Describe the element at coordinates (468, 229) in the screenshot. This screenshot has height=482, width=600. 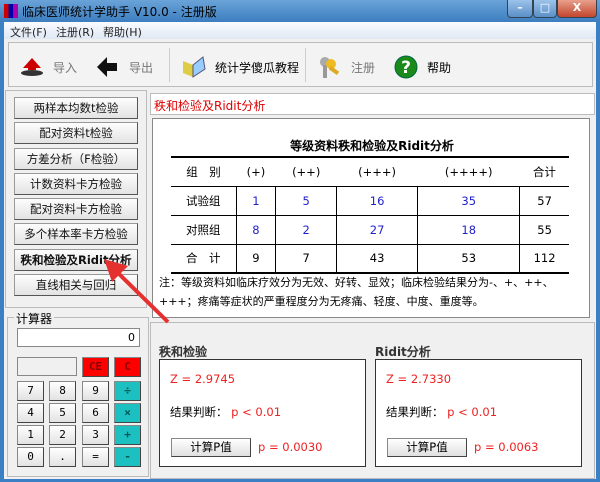
I see `table-cell-input: 18` at that location.